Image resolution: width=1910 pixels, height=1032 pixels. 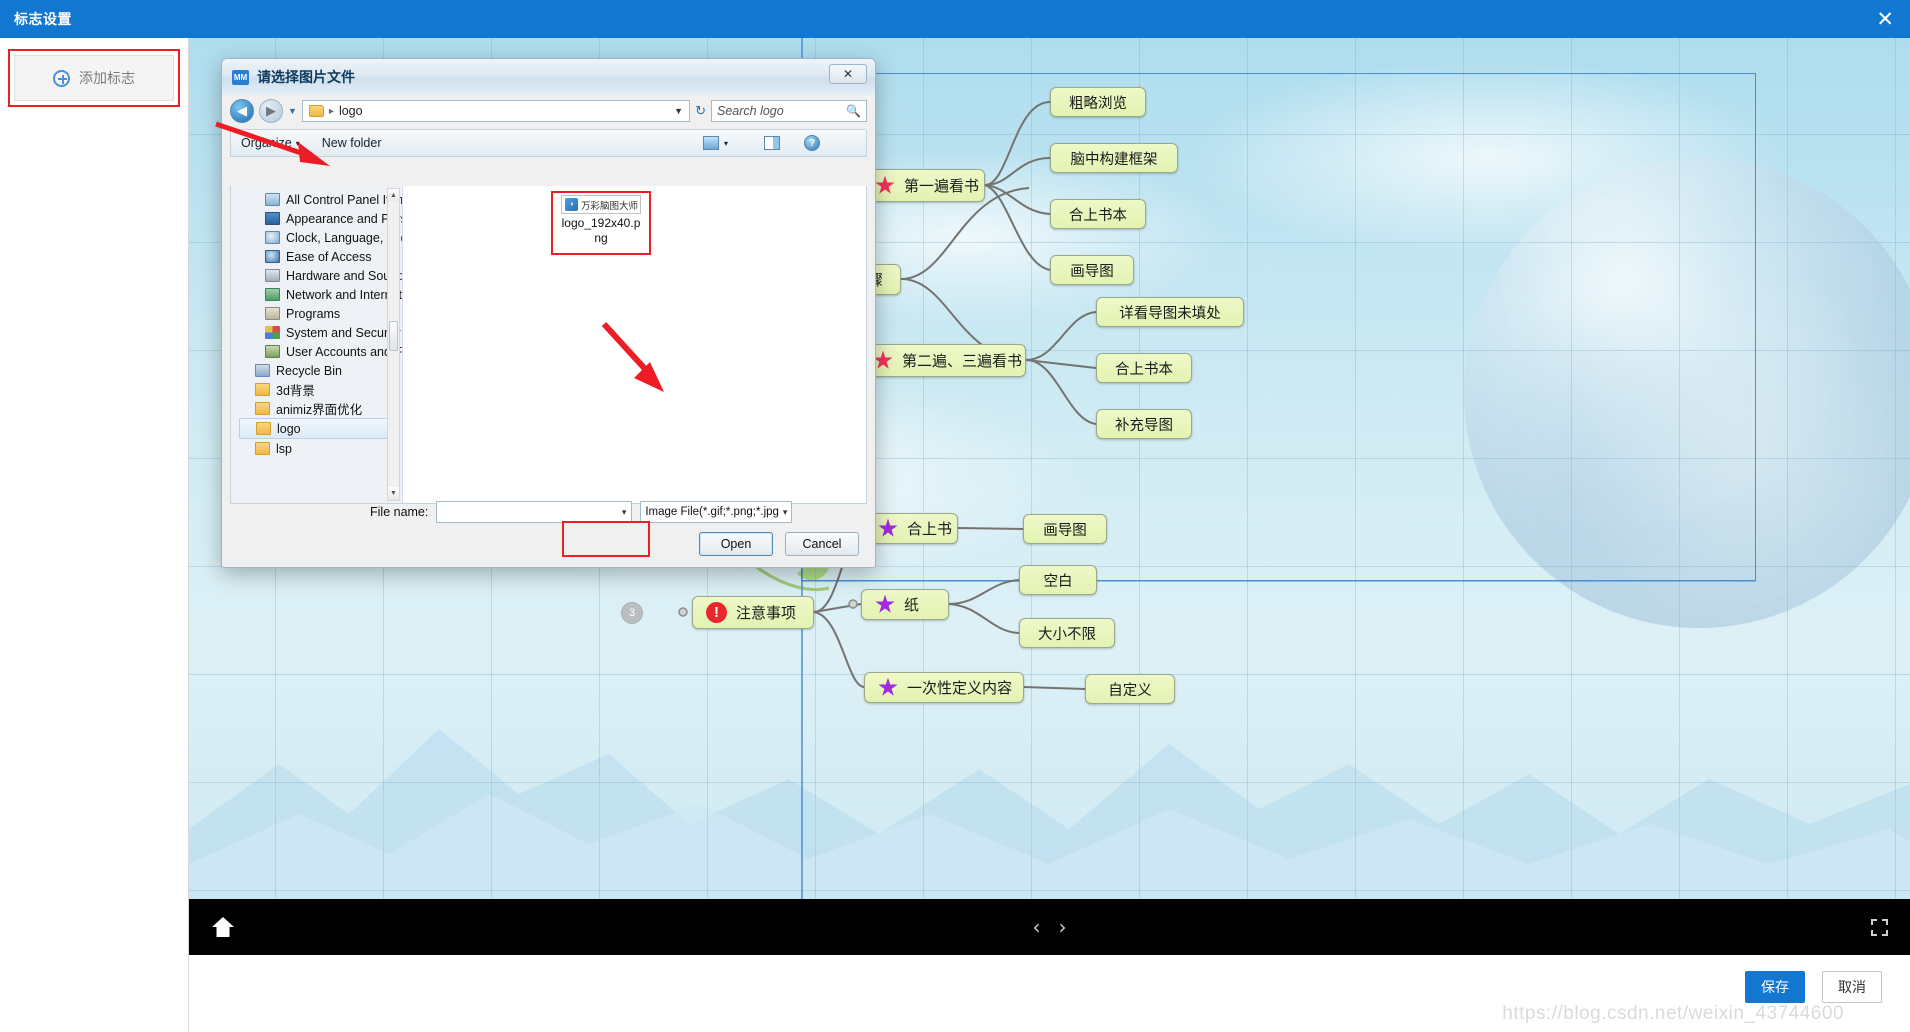 I want to click on dialog-close-button: ✕, so click(x=848, y=74).